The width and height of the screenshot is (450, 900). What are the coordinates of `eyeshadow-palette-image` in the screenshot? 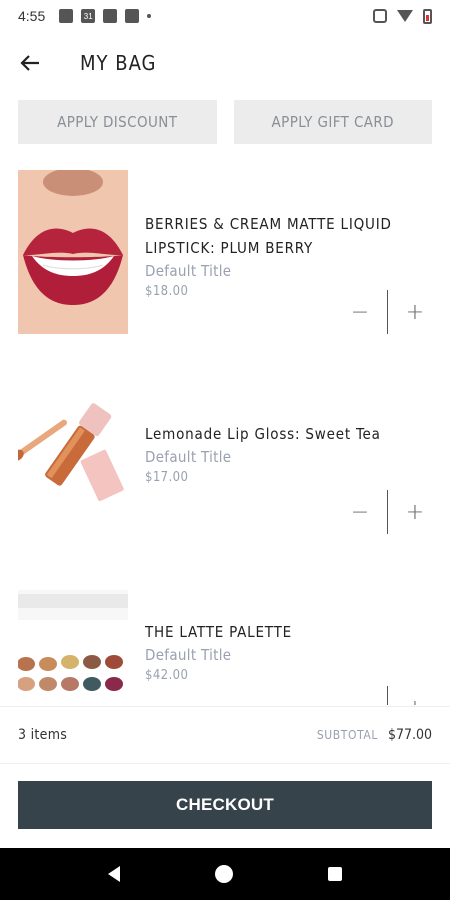 It's located at (73, 647).